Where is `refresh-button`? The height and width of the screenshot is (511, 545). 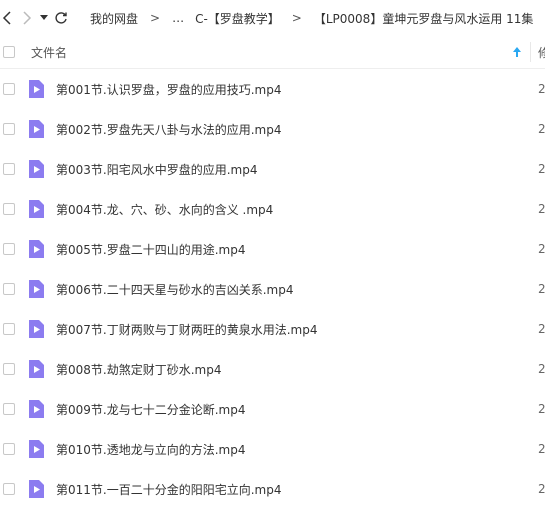
refresh-button is located at coordinates (61, 18).